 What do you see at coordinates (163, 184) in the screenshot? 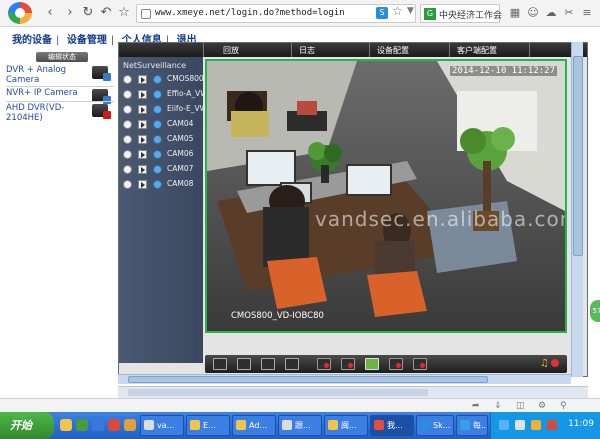
I see `camera-item: CAM08` at bounding box center [163, 184].